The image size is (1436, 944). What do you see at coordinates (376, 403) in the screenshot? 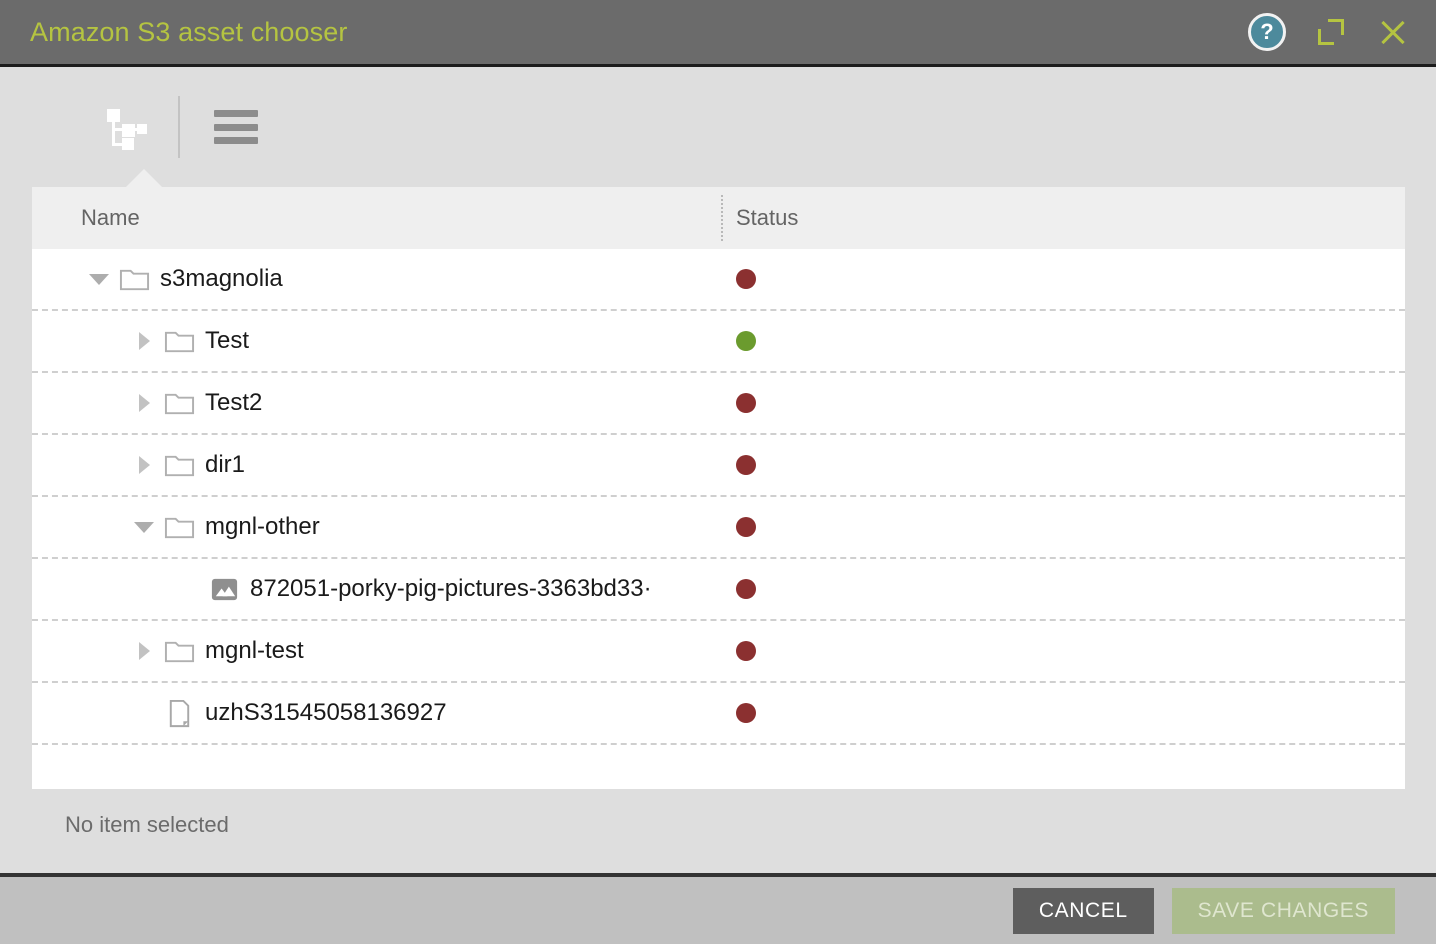
I see `cell-name: Test2` at bounding box center [376, 403].